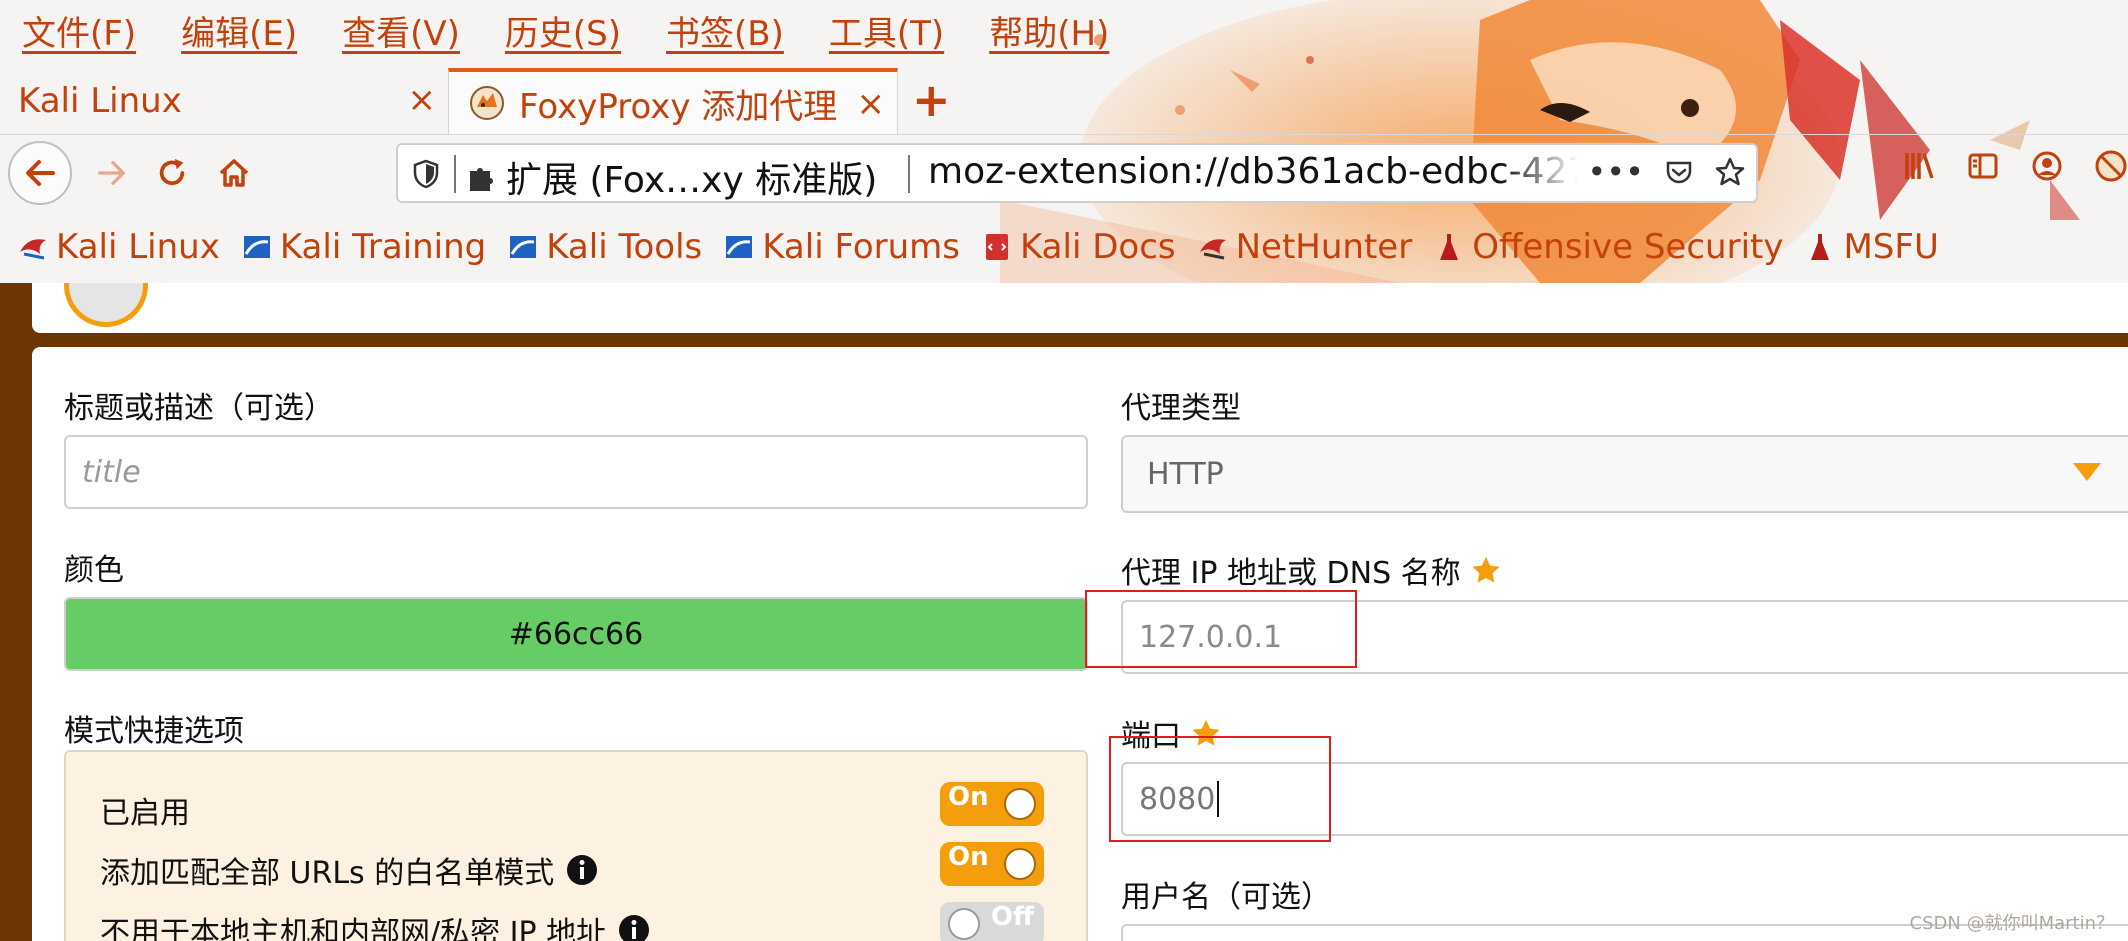 The width and height of the screenshot is (2128, 941). Describe the element at coordinates (725, 34) in the screenshot. I see `menu-bookmarks: 书签(B)` at that location.